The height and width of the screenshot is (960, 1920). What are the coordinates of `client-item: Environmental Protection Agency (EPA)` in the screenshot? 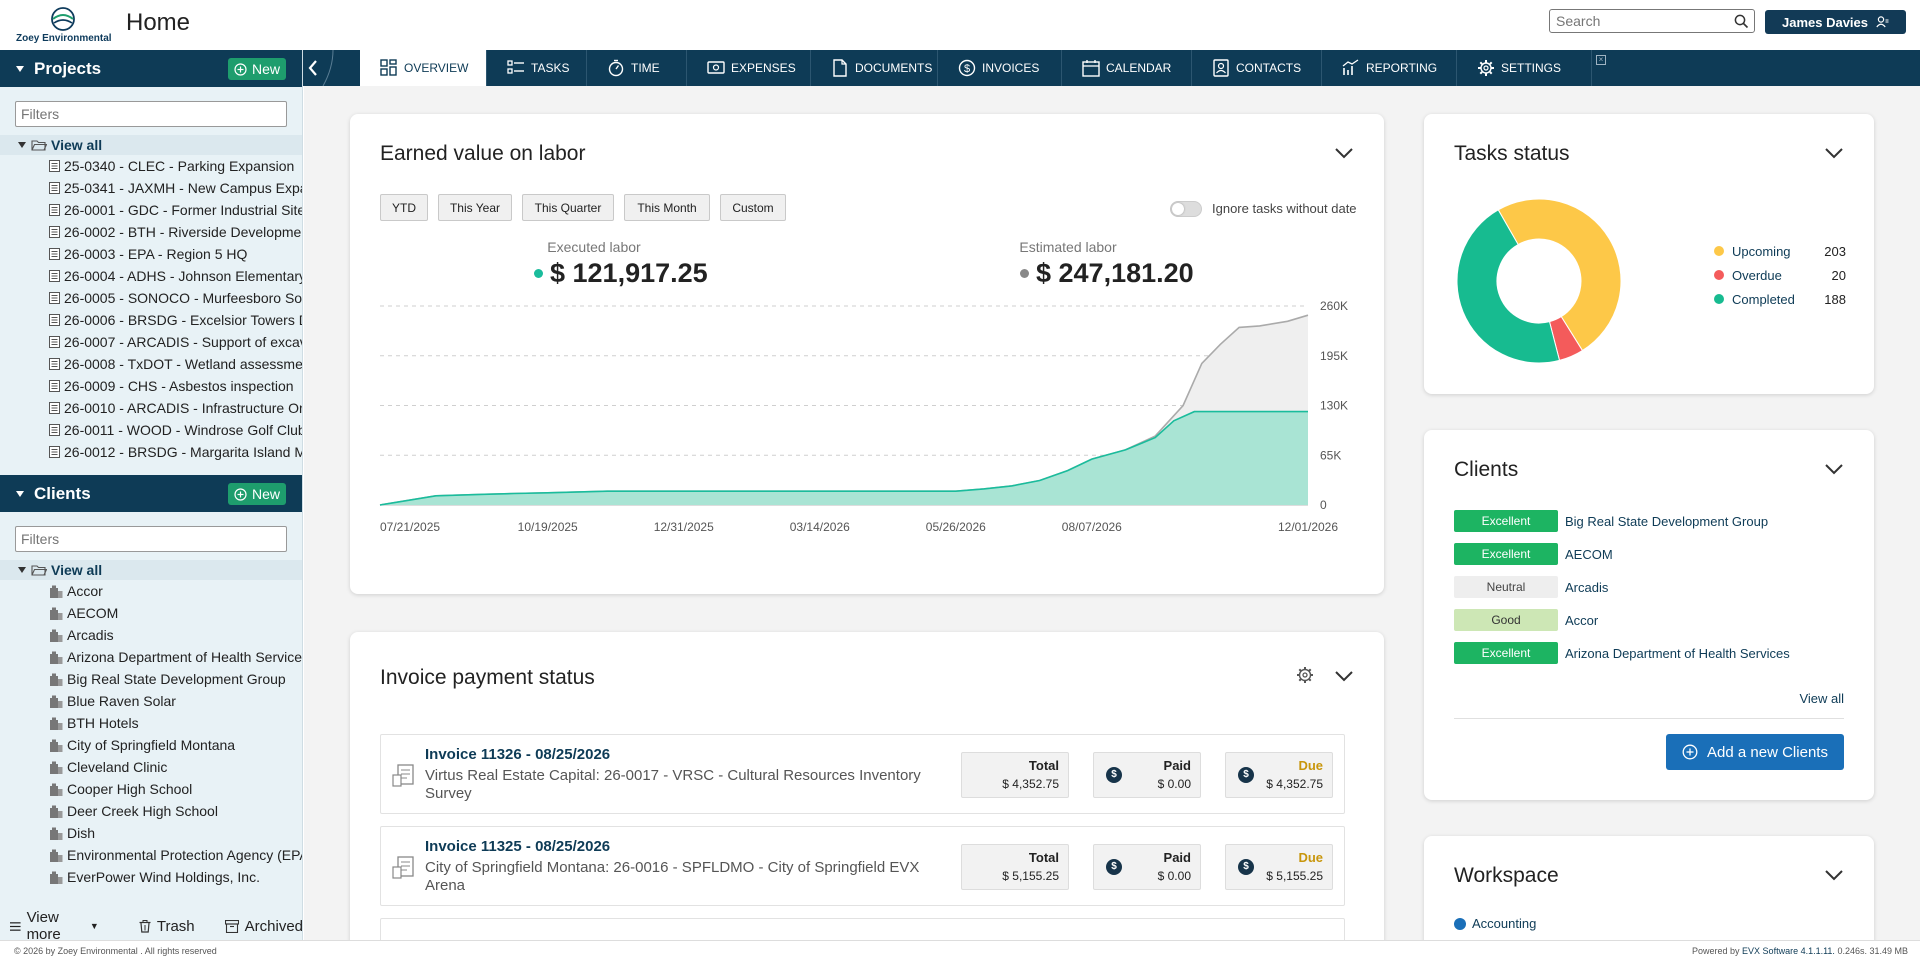 It's located at (151, 855).